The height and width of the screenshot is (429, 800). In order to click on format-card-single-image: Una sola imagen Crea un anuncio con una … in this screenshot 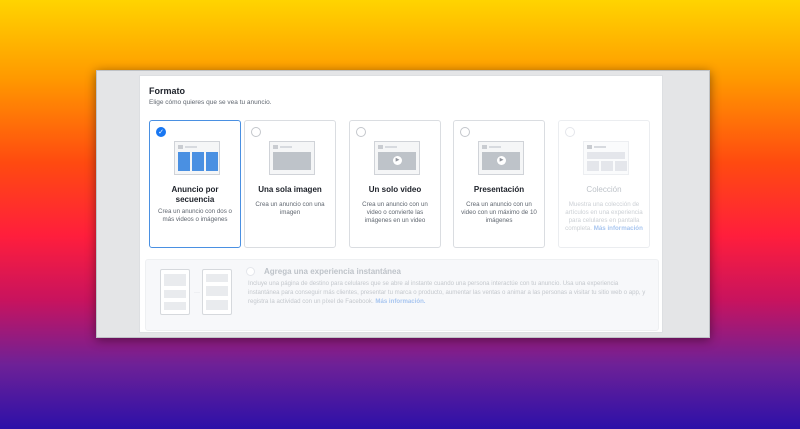, I will do `click(290, 184)`.